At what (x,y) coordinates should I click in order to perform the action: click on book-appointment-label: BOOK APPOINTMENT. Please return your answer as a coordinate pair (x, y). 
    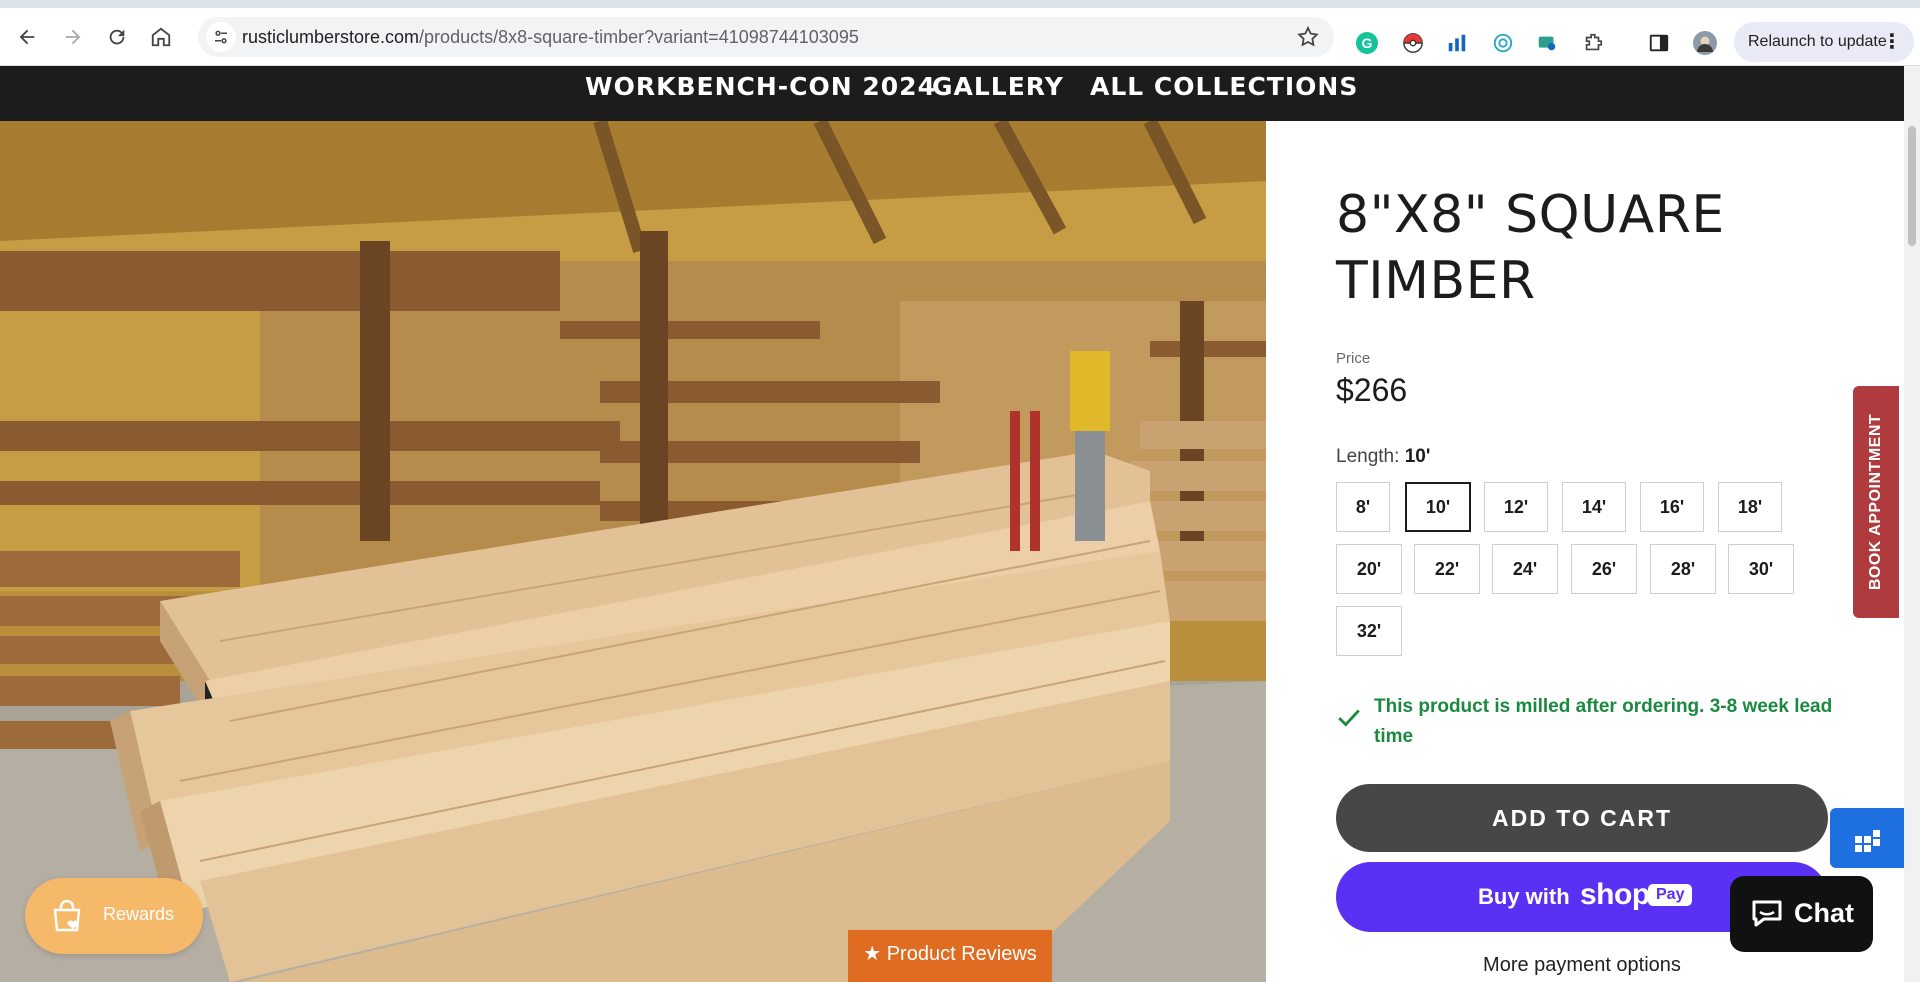
    Looking at the image, I should click on (1875, 502).